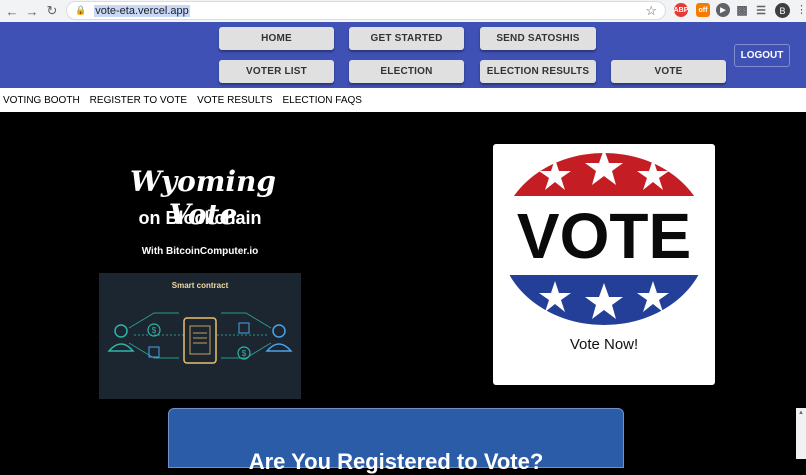 Image resolution: width=806 pixels, height=475 pixels. I want to click on back-icon: ←, so click(12, 11).